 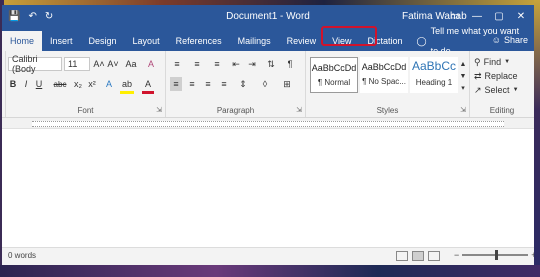 What do you see at coordinates (85, 110) in the screenshot?
I see `font-group-label: Font` at bounding box center [85, 110].